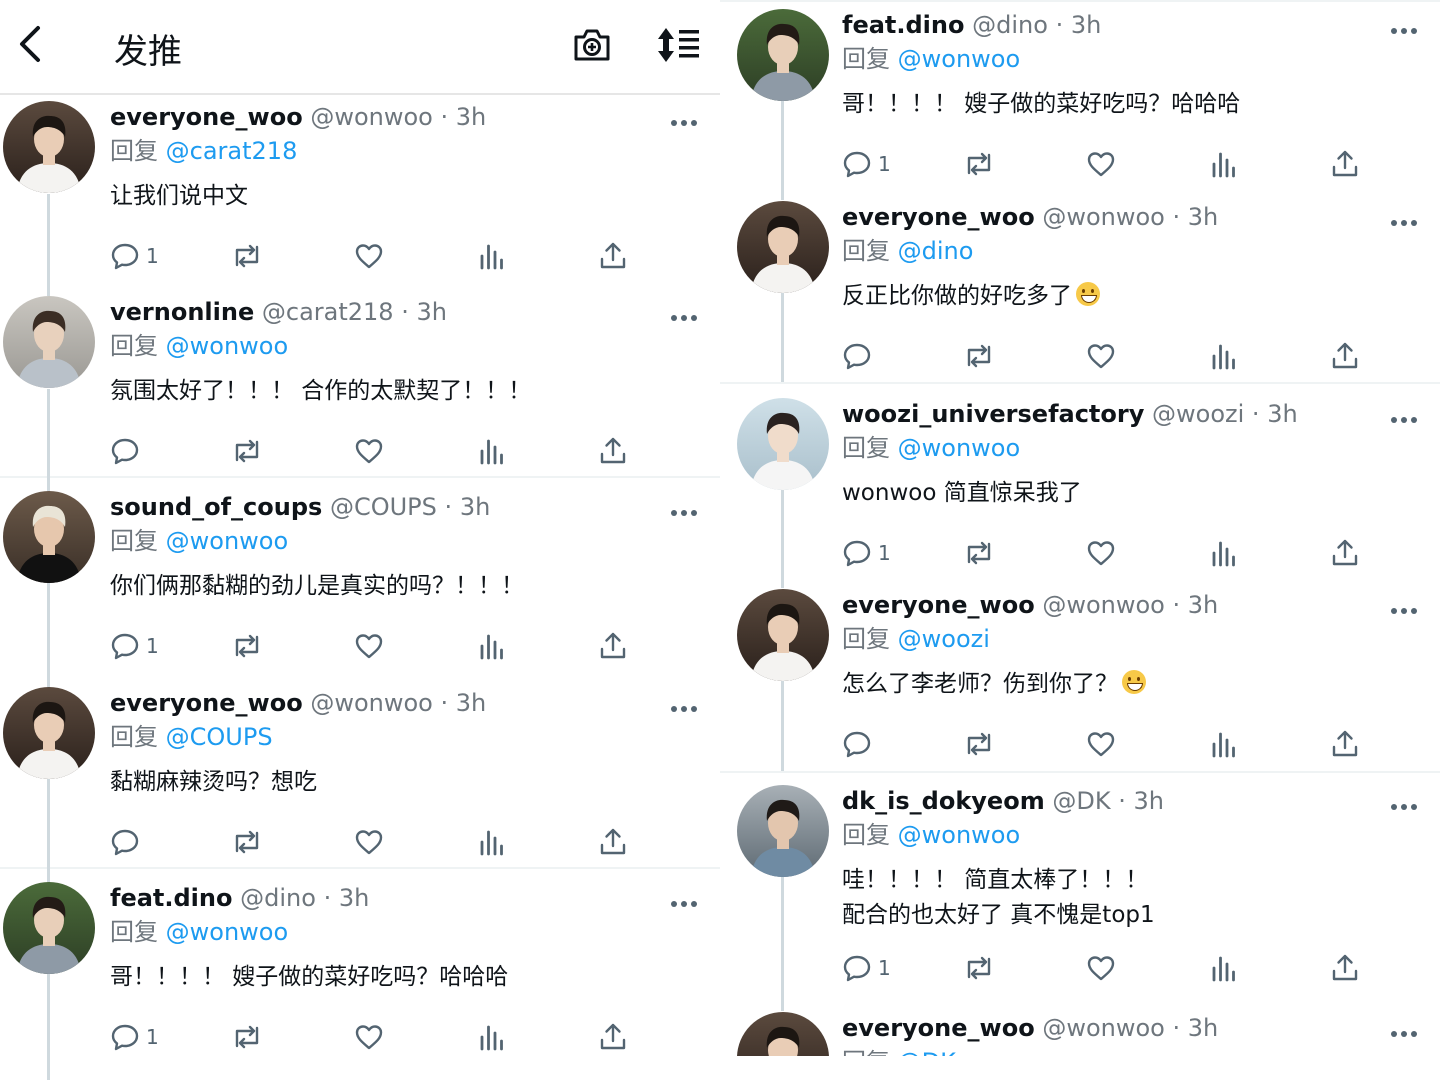 This screenshot has width=1440, height=1080. Describe the element at coordinates (944, 639) in the screenshot. I see `mention-link: @woozi` at that location.